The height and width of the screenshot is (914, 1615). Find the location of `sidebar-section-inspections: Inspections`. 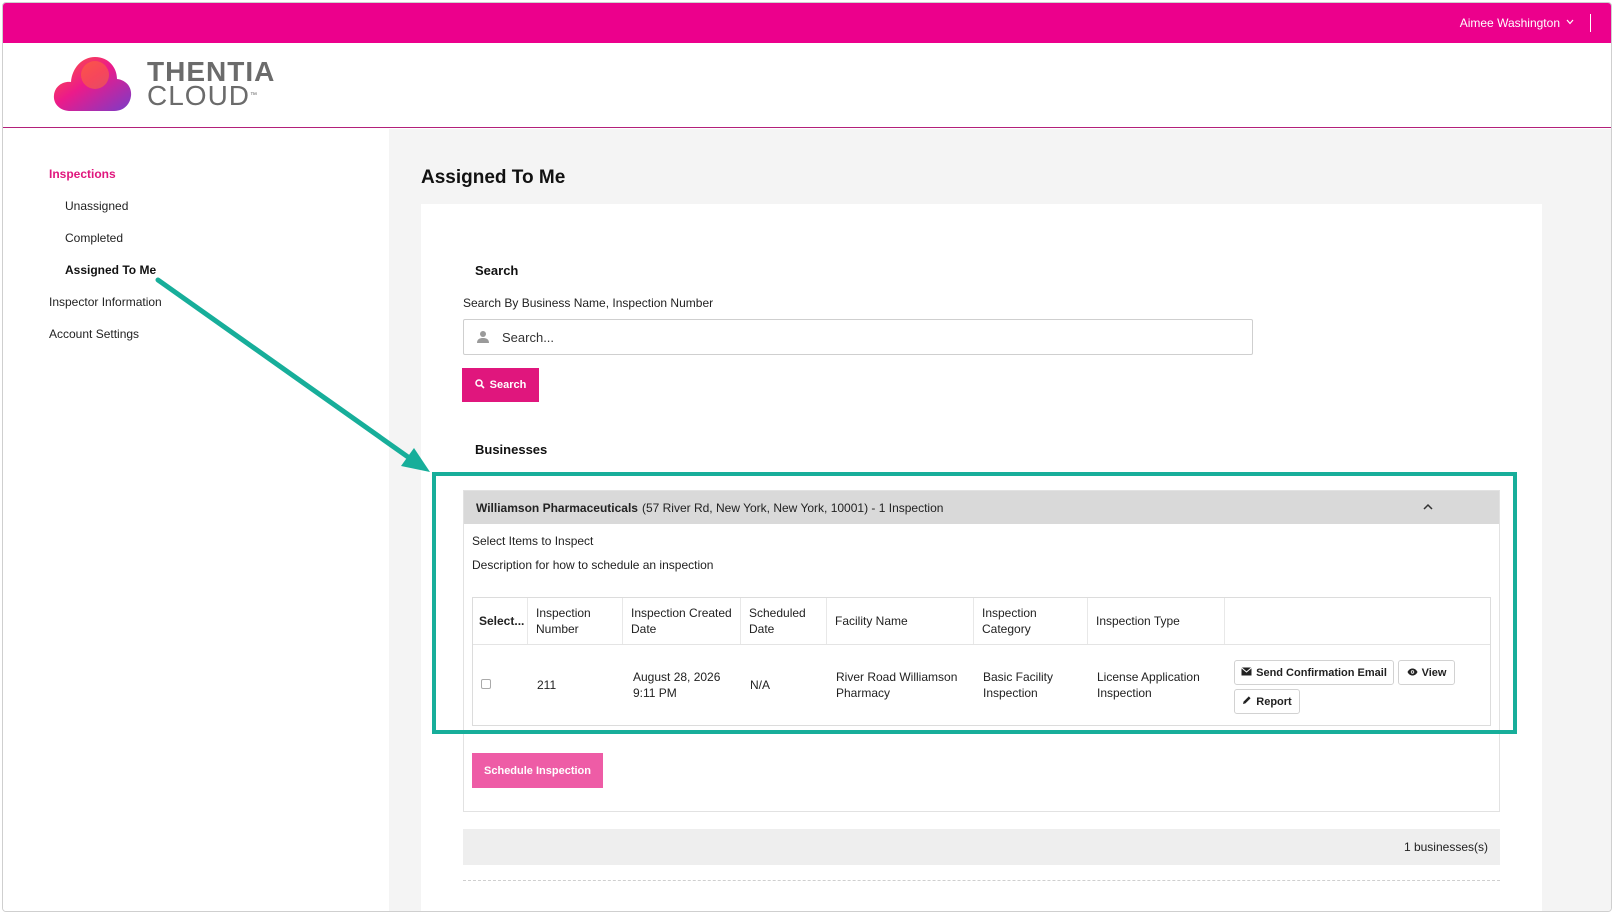

sidebar-section-inspections: Inspections is located at coordinates (82, 174).